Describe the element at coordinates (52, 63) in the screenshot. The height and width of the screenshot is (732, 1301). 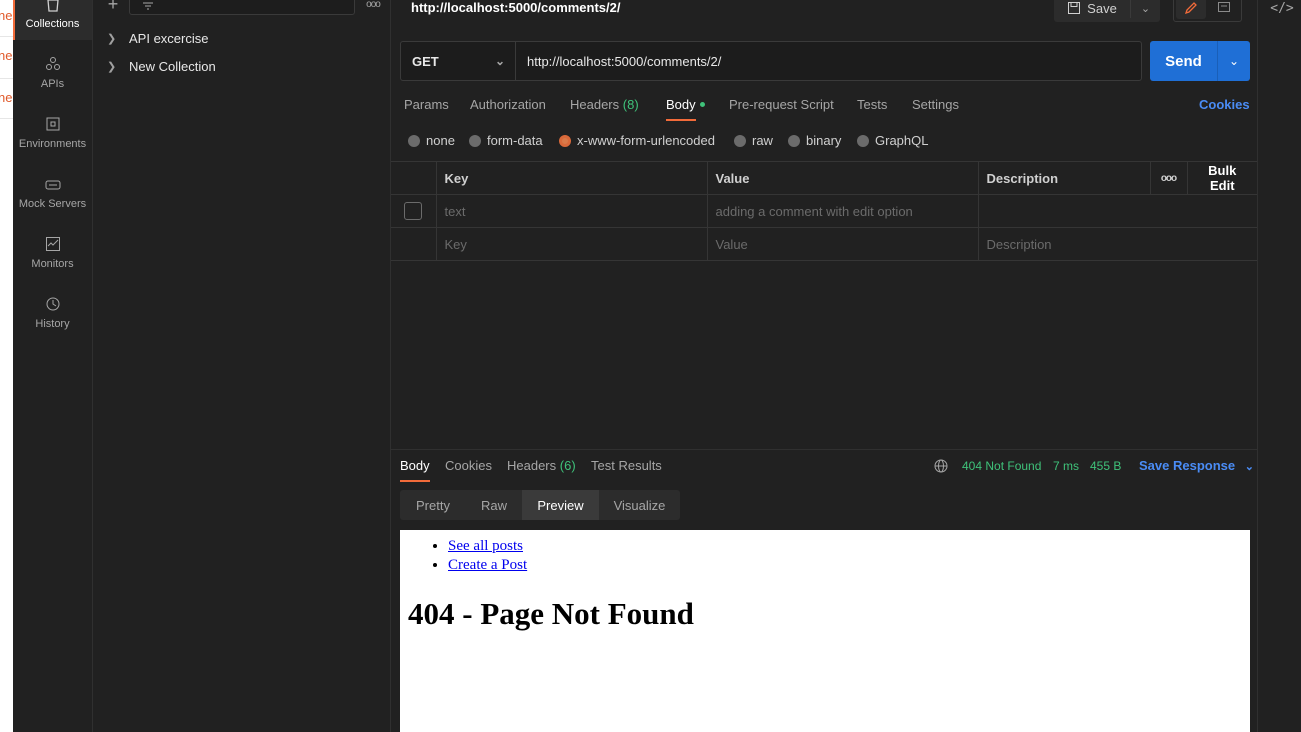
I see `apis-icon` at that location.